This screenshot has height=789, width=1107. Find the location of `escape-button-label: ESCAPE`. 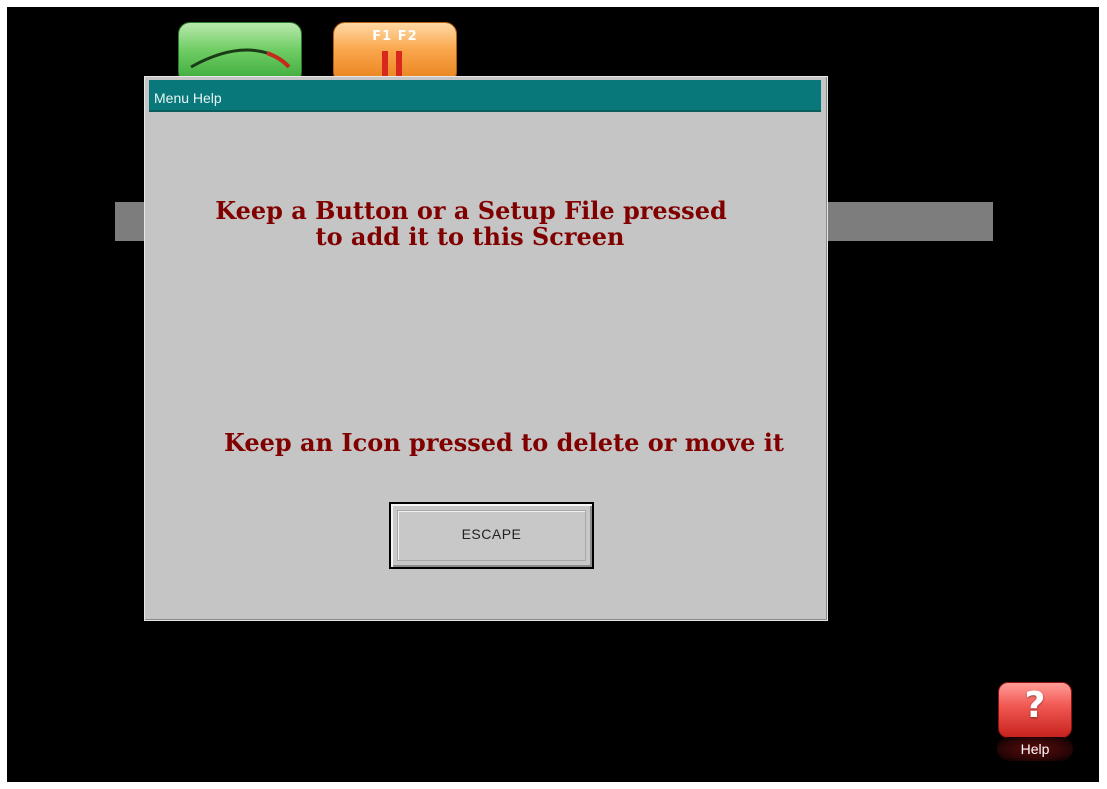

escape-button-label: ESCAPE is located at coordinates (491, 534).